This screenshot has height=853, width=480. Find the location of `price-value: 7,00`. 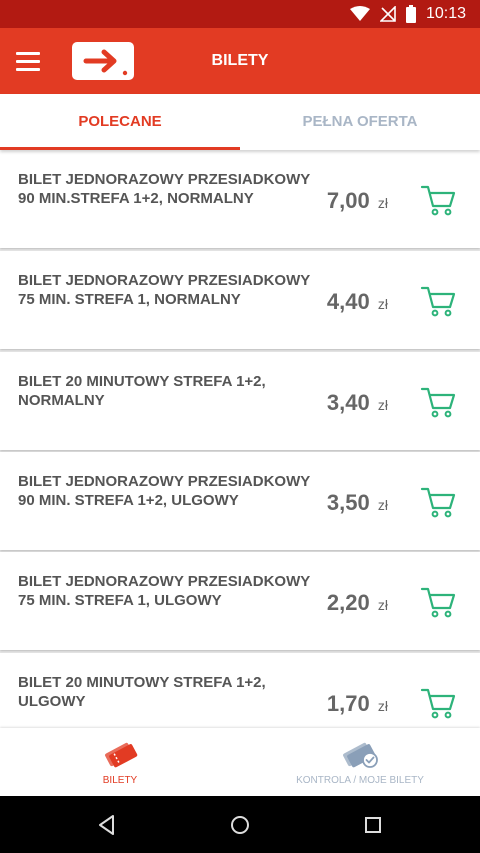

price-value: 7,00 is located at coordinates (348, 200).